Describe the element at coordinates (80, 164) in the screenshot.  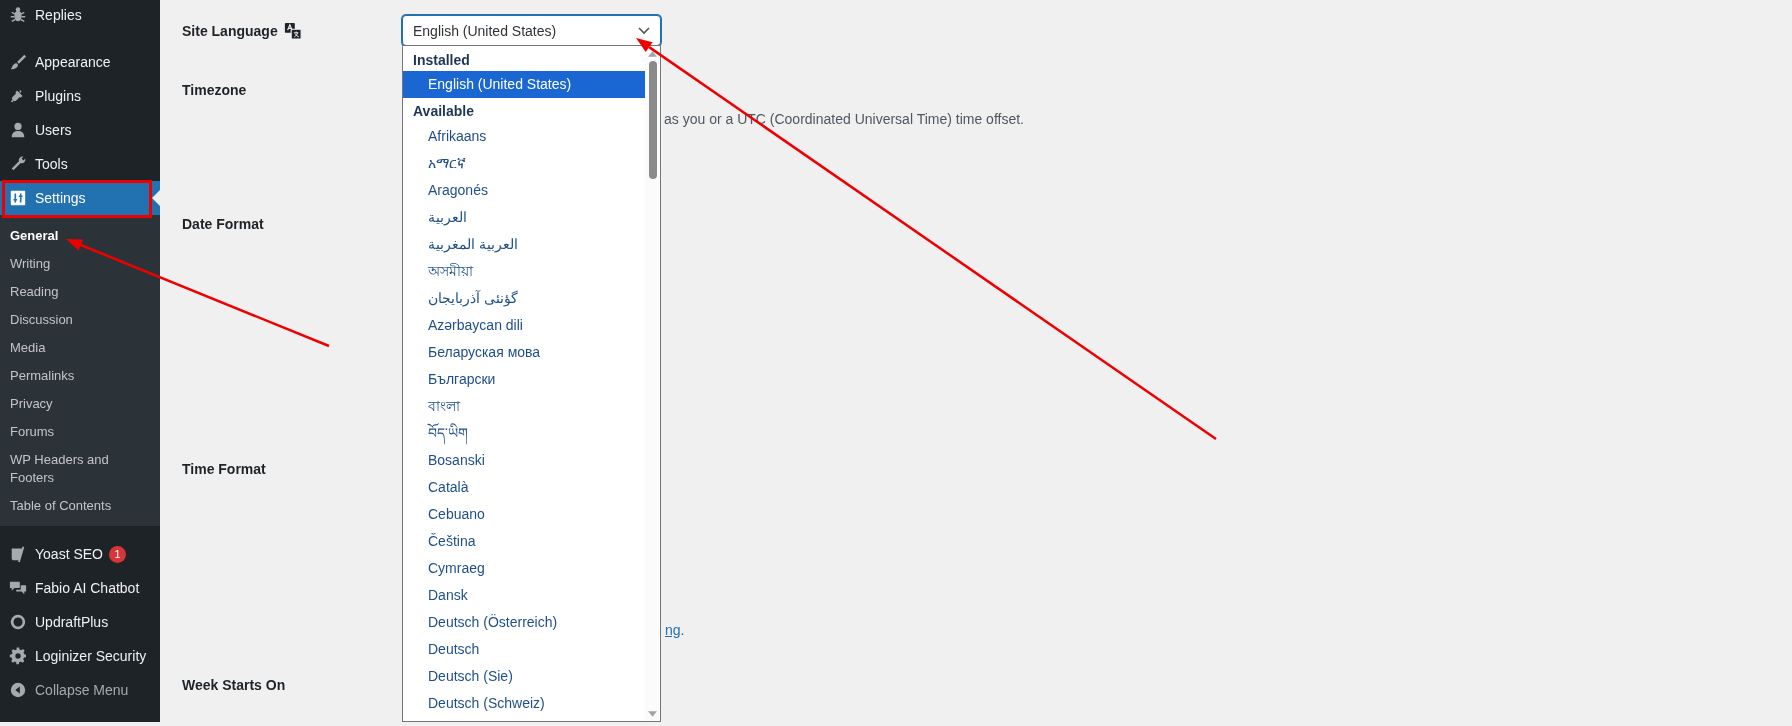
I see `menu-item: Tools` at that location.